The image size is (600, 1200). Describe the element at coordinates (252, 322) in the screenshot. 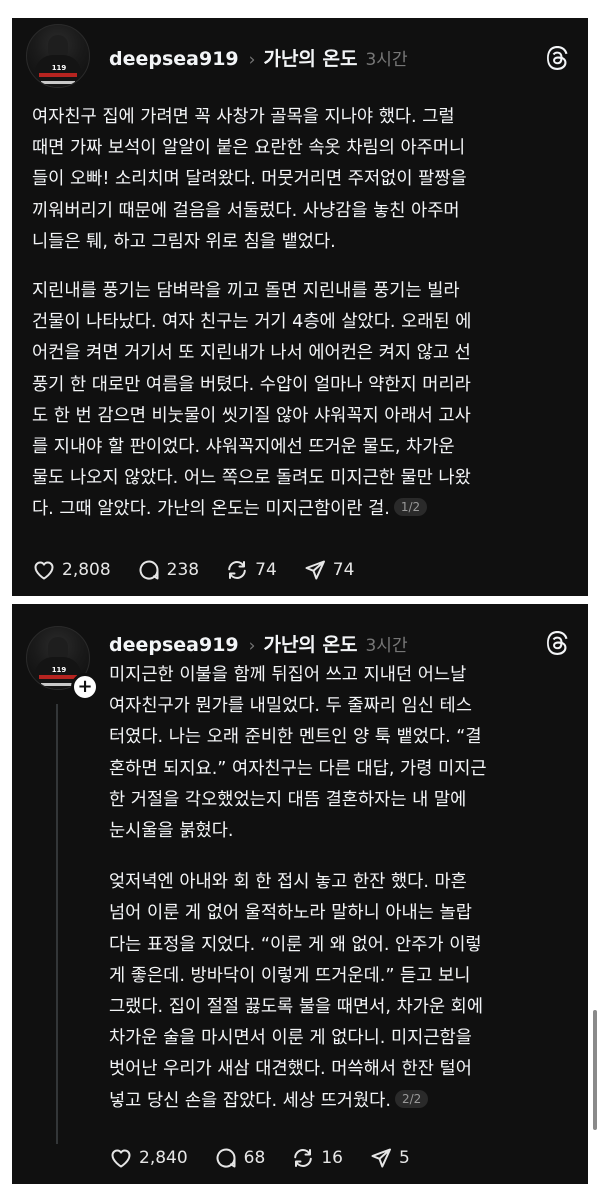

I see `text-line: 건물이 나타났다. 여자 친구는 거기 4층에 살았다. 오래된 에` at that location.